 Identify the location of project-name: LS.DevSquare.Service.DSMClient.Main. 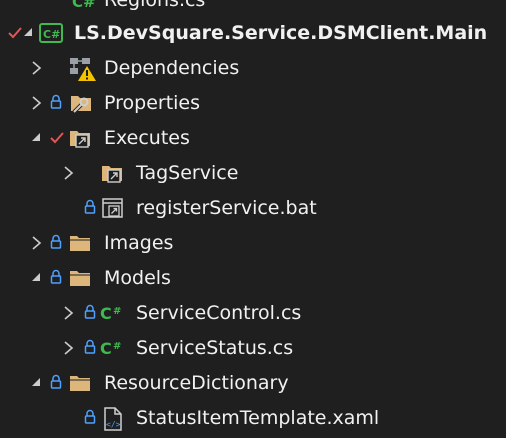
(281, 32).